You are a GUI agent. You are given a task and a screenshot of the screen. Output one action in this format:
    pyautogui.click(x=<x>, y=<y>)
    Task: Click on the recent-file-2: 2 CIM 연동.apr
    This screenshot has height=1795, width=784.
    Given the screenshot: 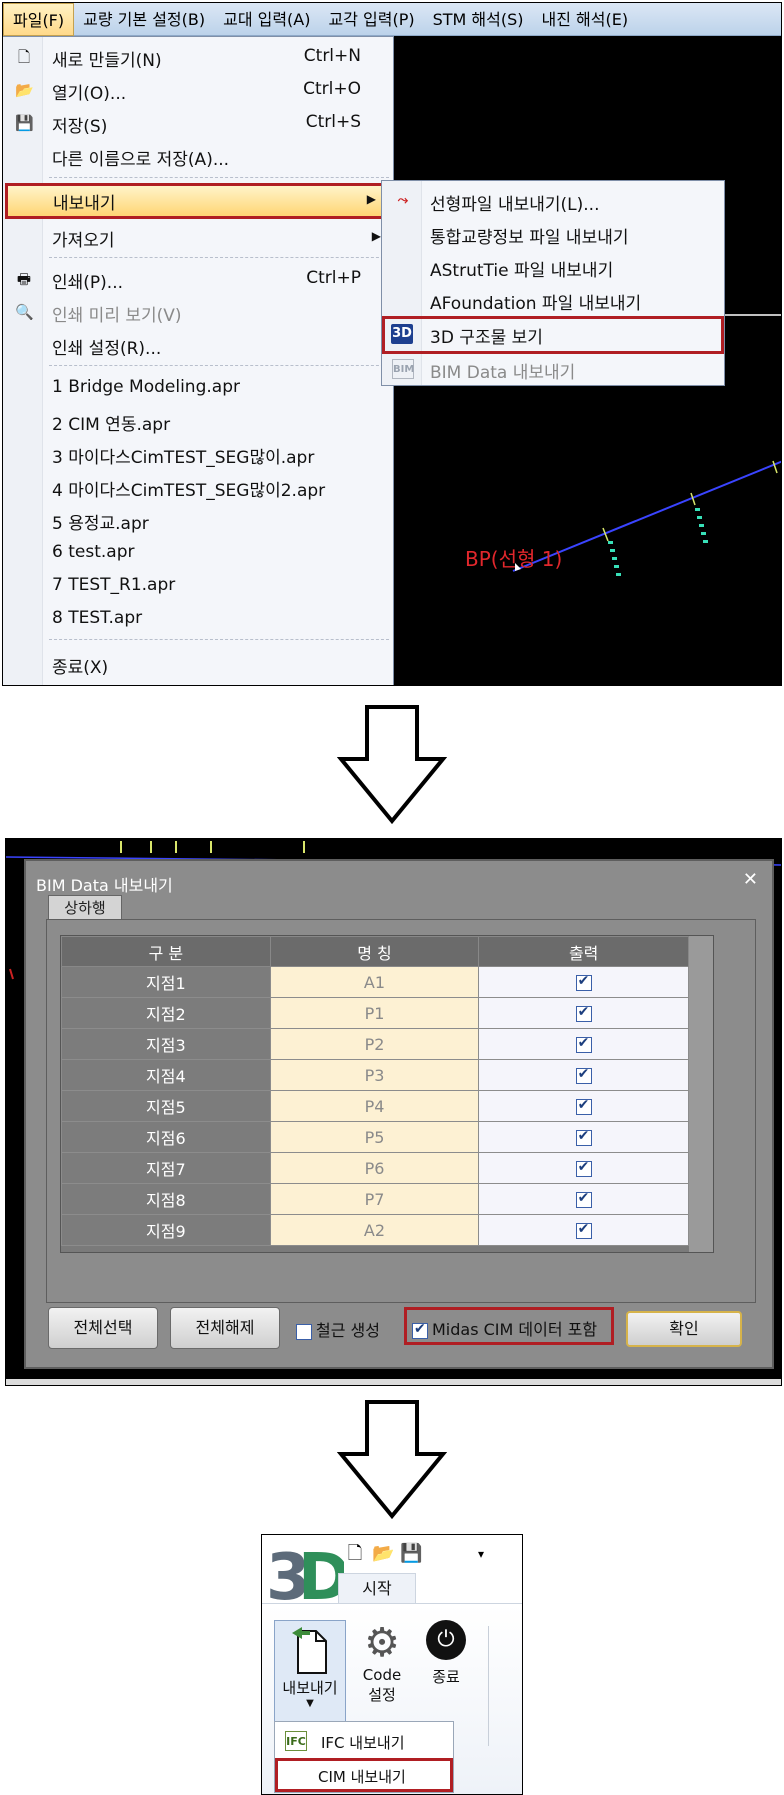 What is the action you would take?
    pyautogui.click(x=198, y=421)
    